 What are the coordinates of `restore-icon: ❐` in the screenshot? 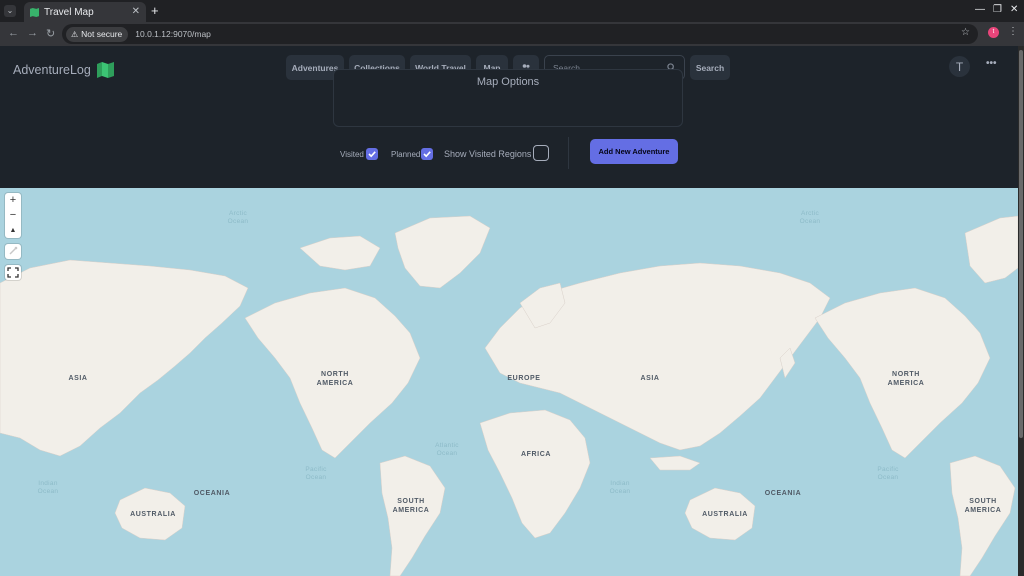 It's located at (997, 9).